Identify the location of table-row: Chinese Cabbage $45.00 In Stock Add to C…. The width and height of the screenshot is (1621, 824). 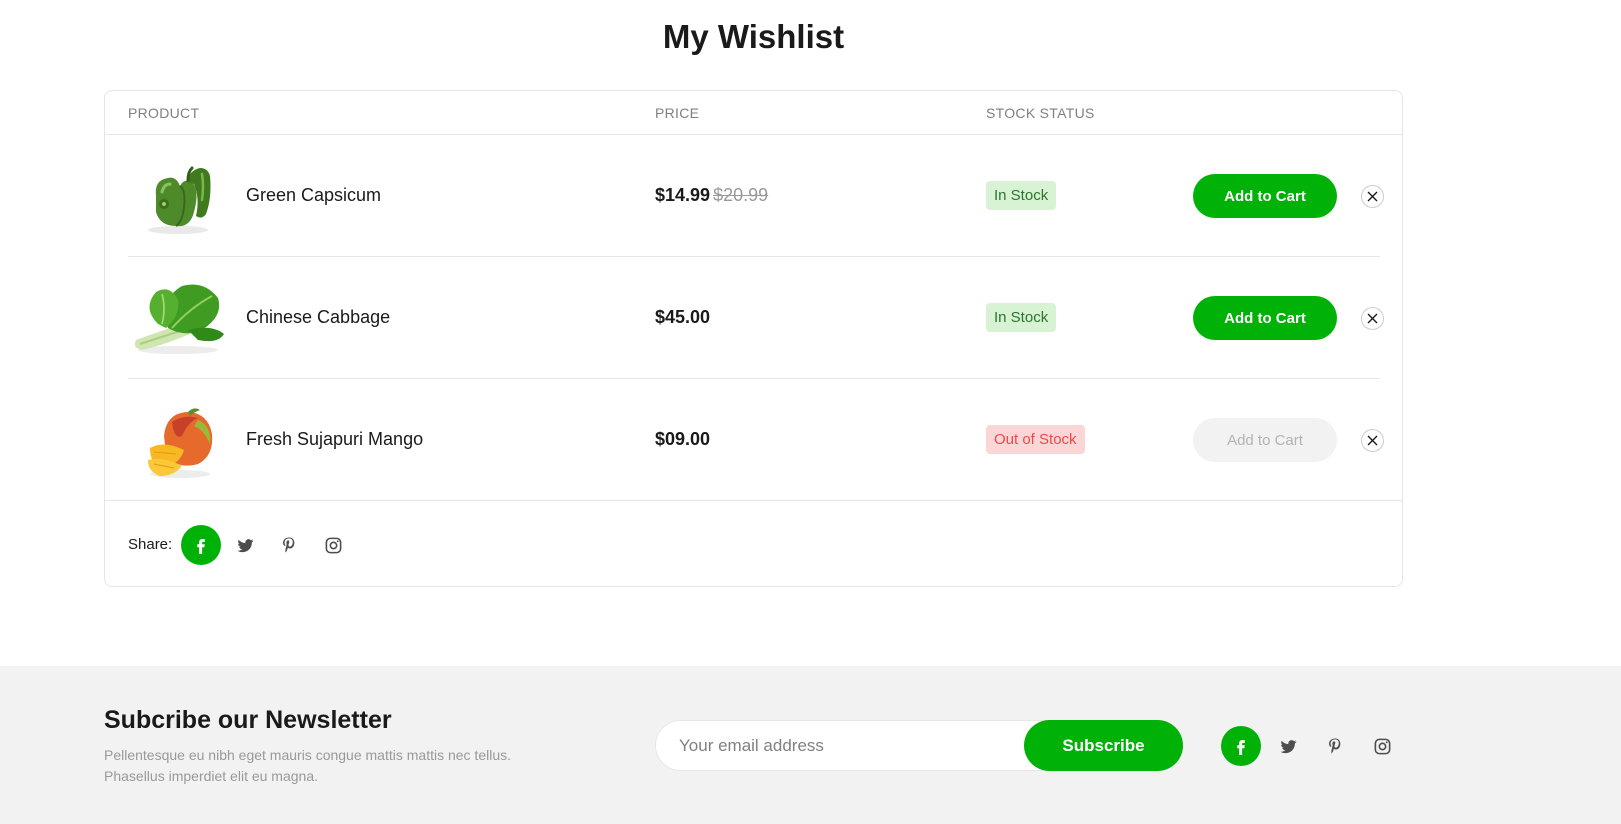
(756, 318).